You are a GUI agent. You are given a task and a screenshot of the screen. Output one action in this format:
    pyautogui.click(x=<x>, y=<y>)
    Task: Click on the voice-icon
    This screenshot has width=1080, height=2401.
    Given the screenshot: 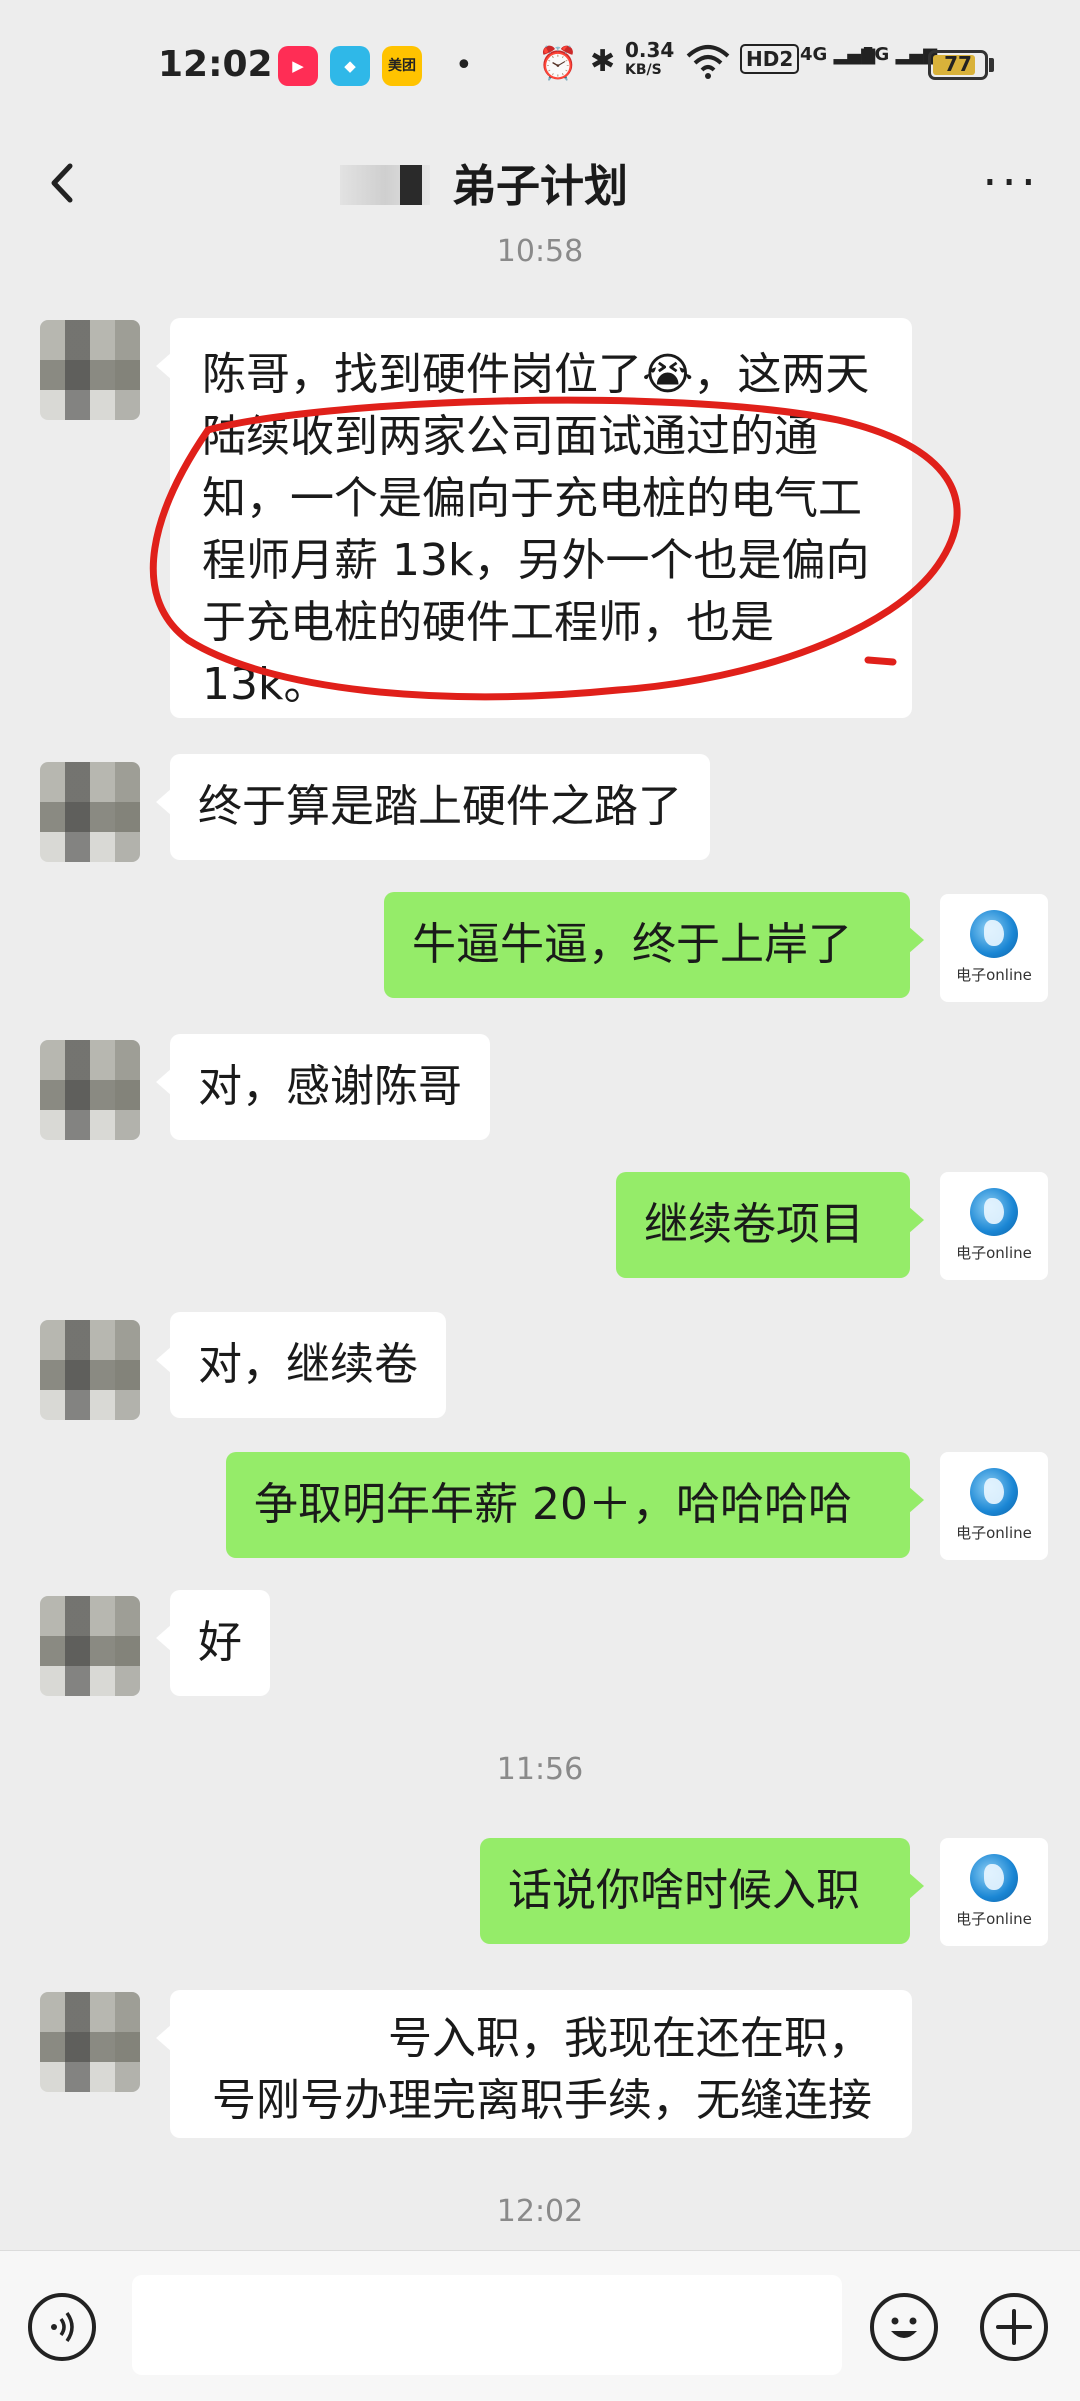 What is the action you would take?
    pyautogui.click(x=62, y=2327)
    